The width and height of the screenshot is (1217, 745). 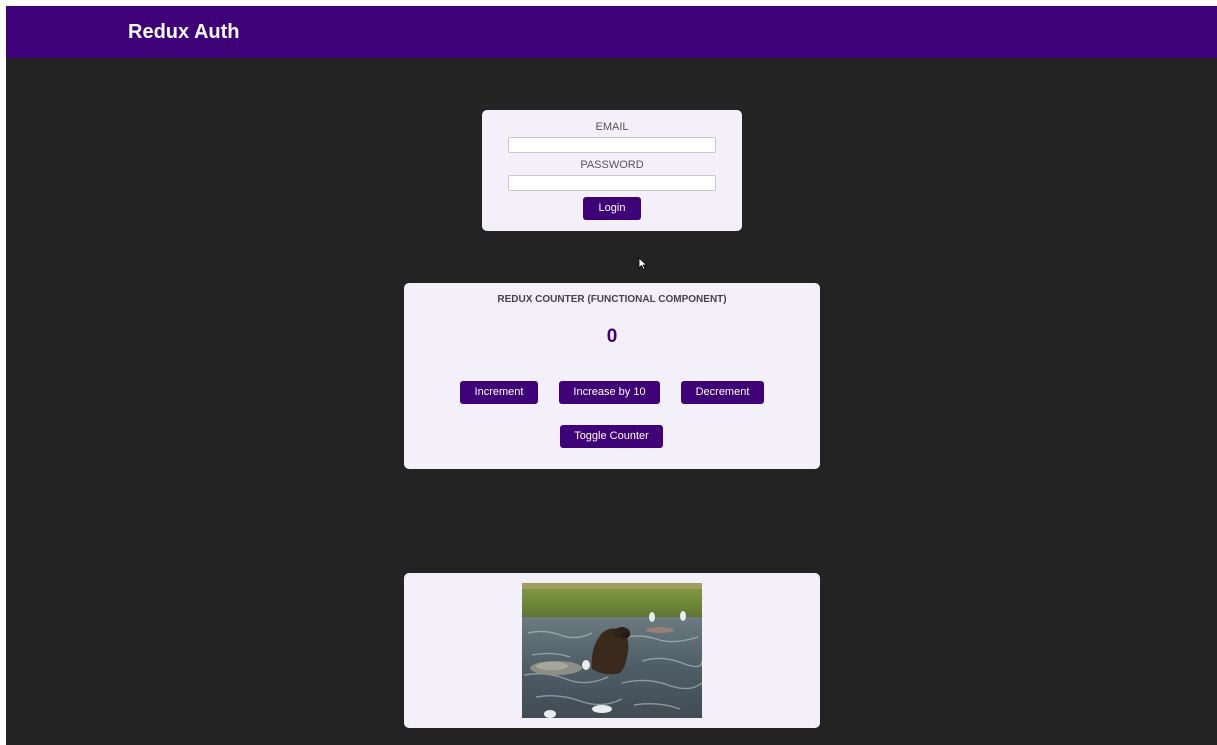 I want to click on bear-river-image, so click(x=612, y=650).